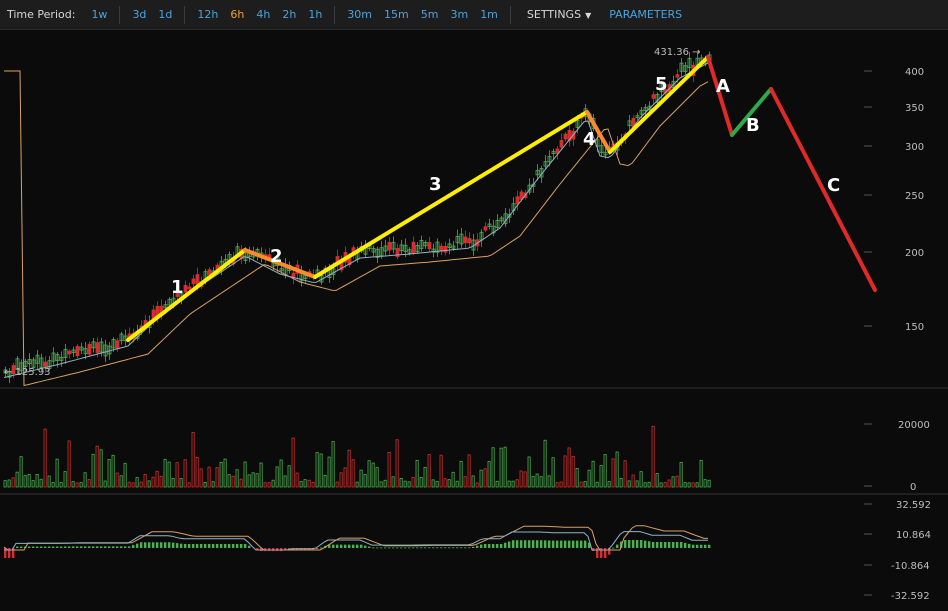 Image resolution: width=948 pixels, height=611 pixels. I want to click on parameters-button: PARAMETERS, so click(645, 14).